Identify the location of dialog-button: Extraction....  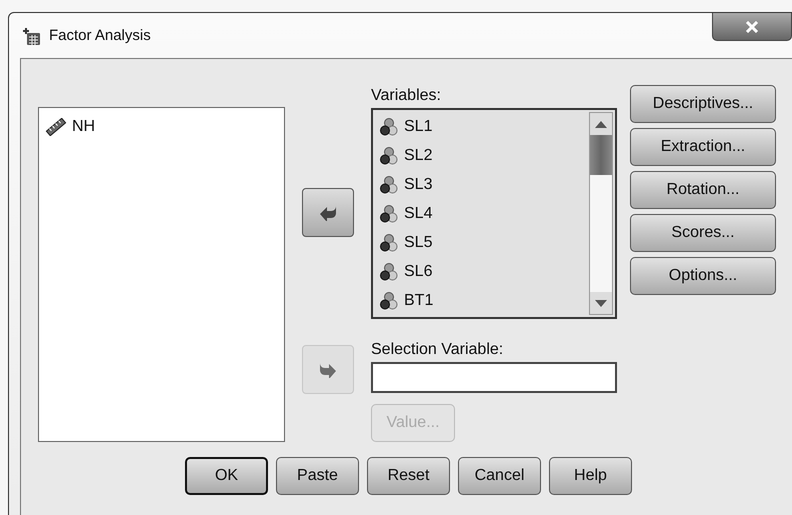
(703, 147).